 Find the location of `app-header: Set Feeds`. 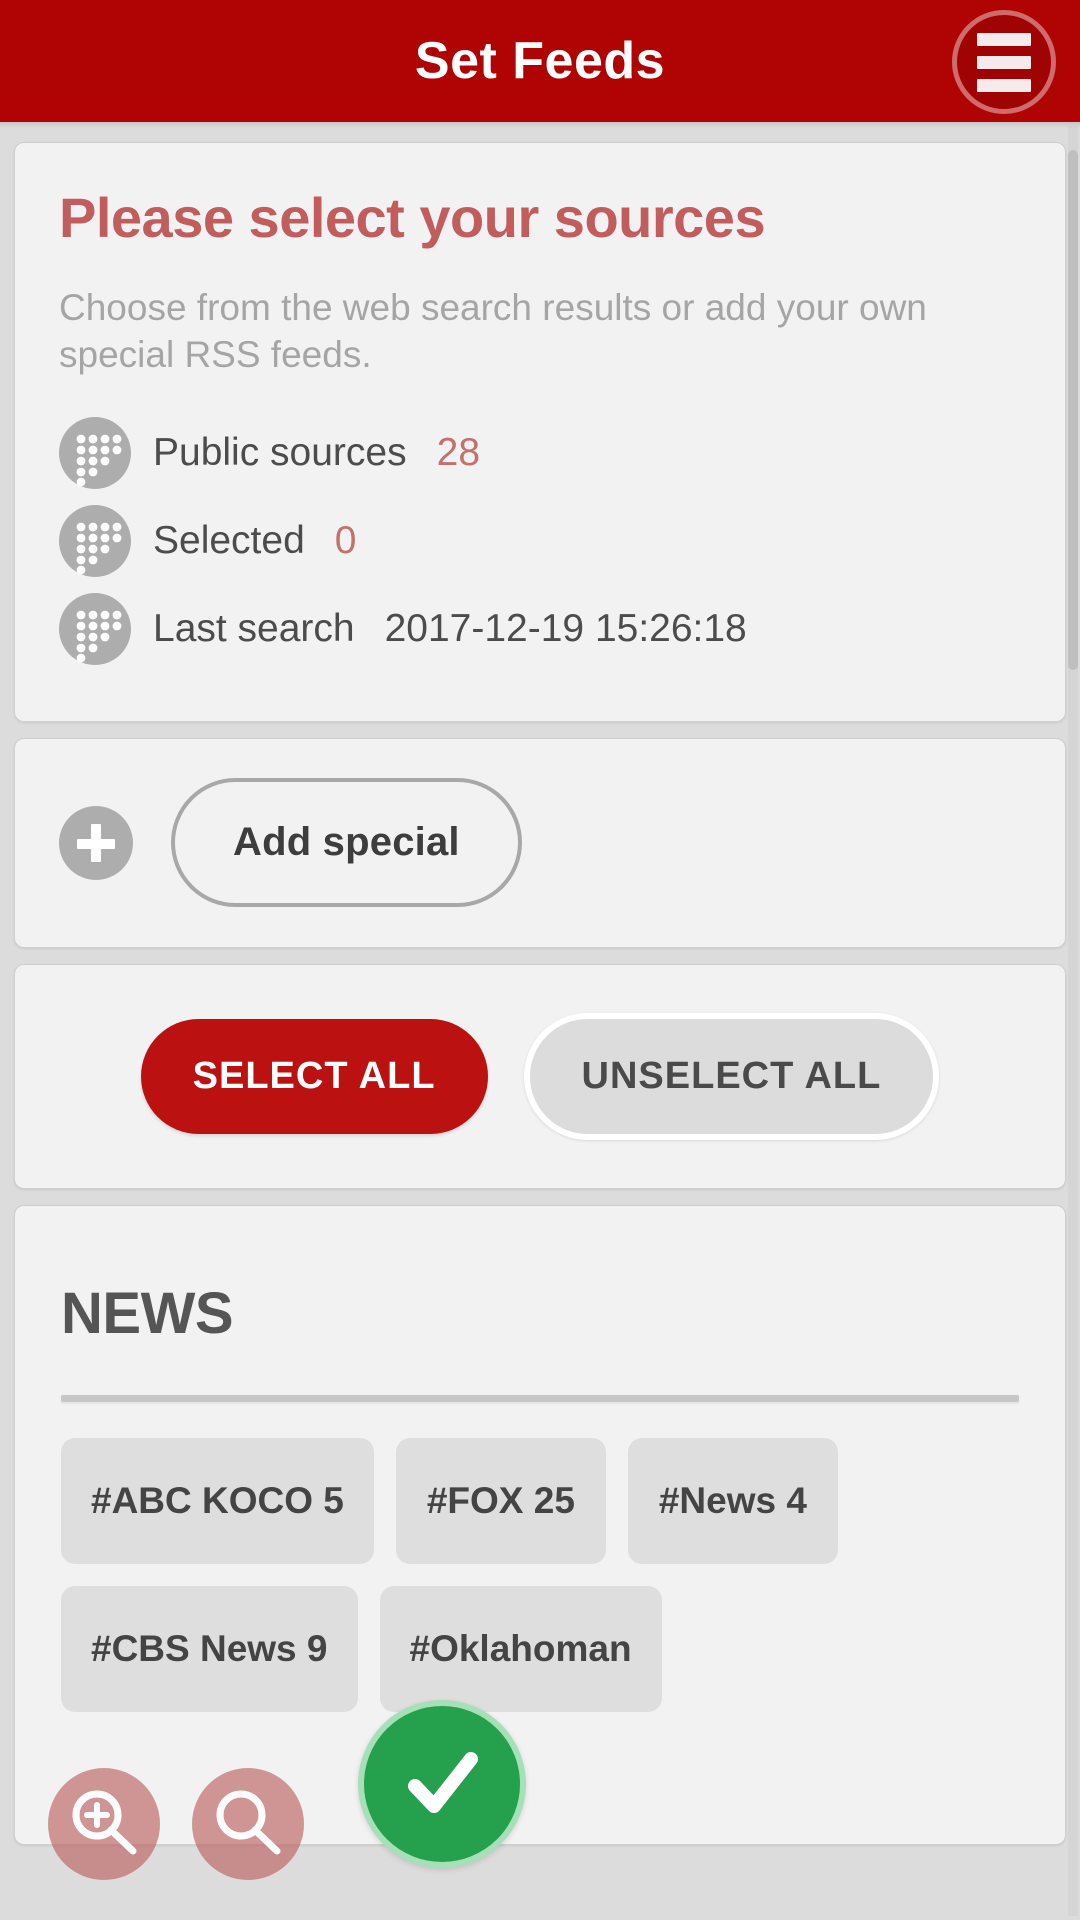

app-header: Set Feeds is located at coordinates (540, 61).